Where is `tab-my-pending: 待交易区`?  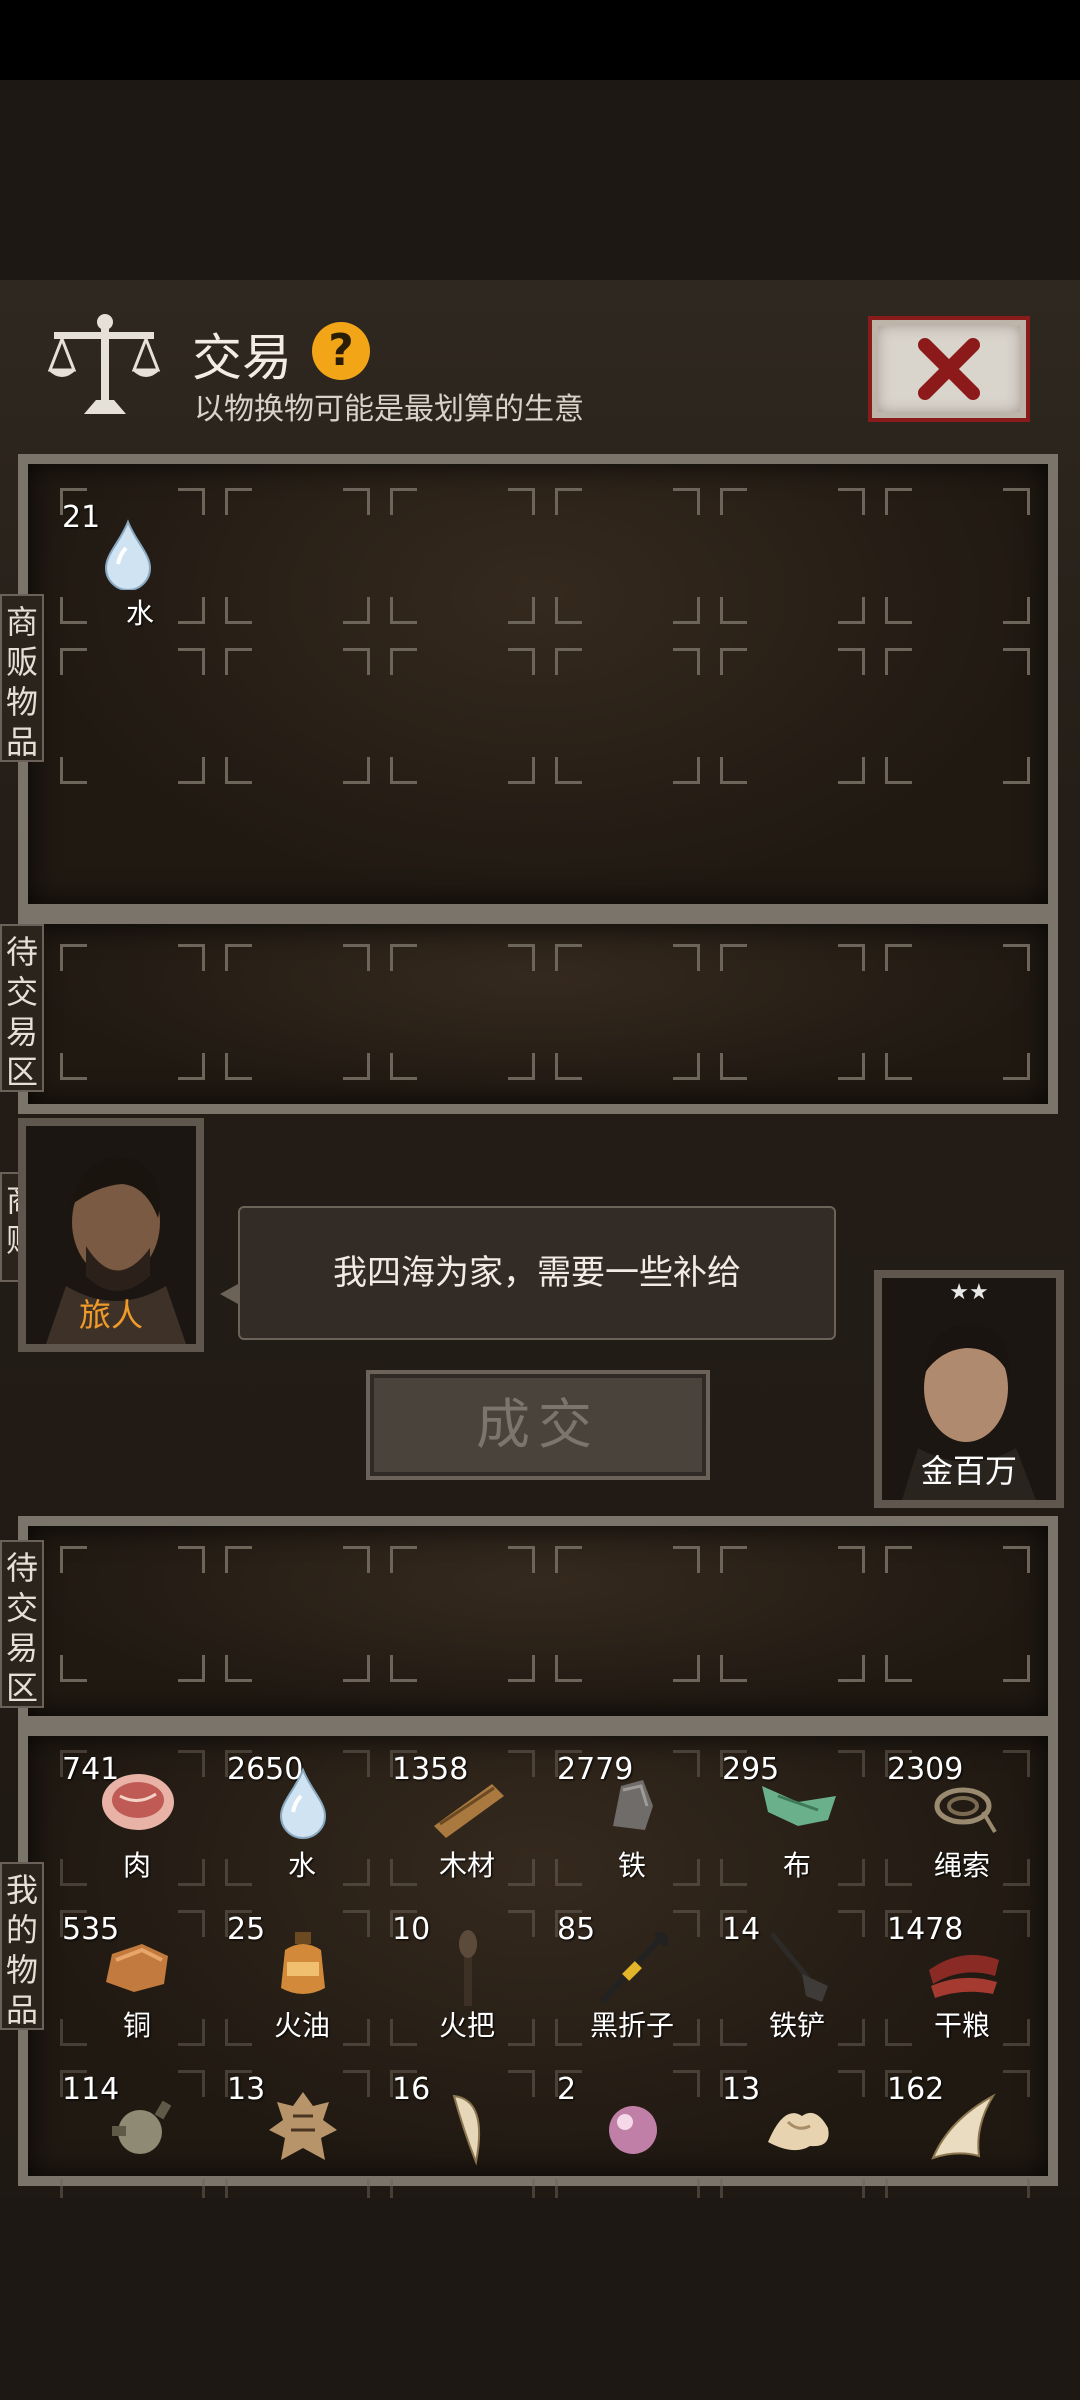 tab-my-pending: 待交易区 is located at coordinates (22, 1624).